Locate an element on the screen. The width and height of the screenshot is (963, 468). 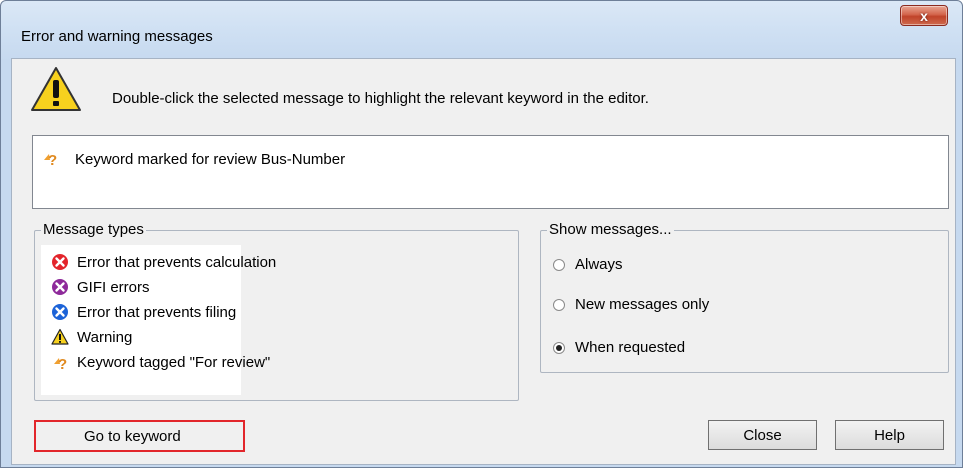
legend-text: Keyword tagged "For review" is located at coordinates (174, 362).